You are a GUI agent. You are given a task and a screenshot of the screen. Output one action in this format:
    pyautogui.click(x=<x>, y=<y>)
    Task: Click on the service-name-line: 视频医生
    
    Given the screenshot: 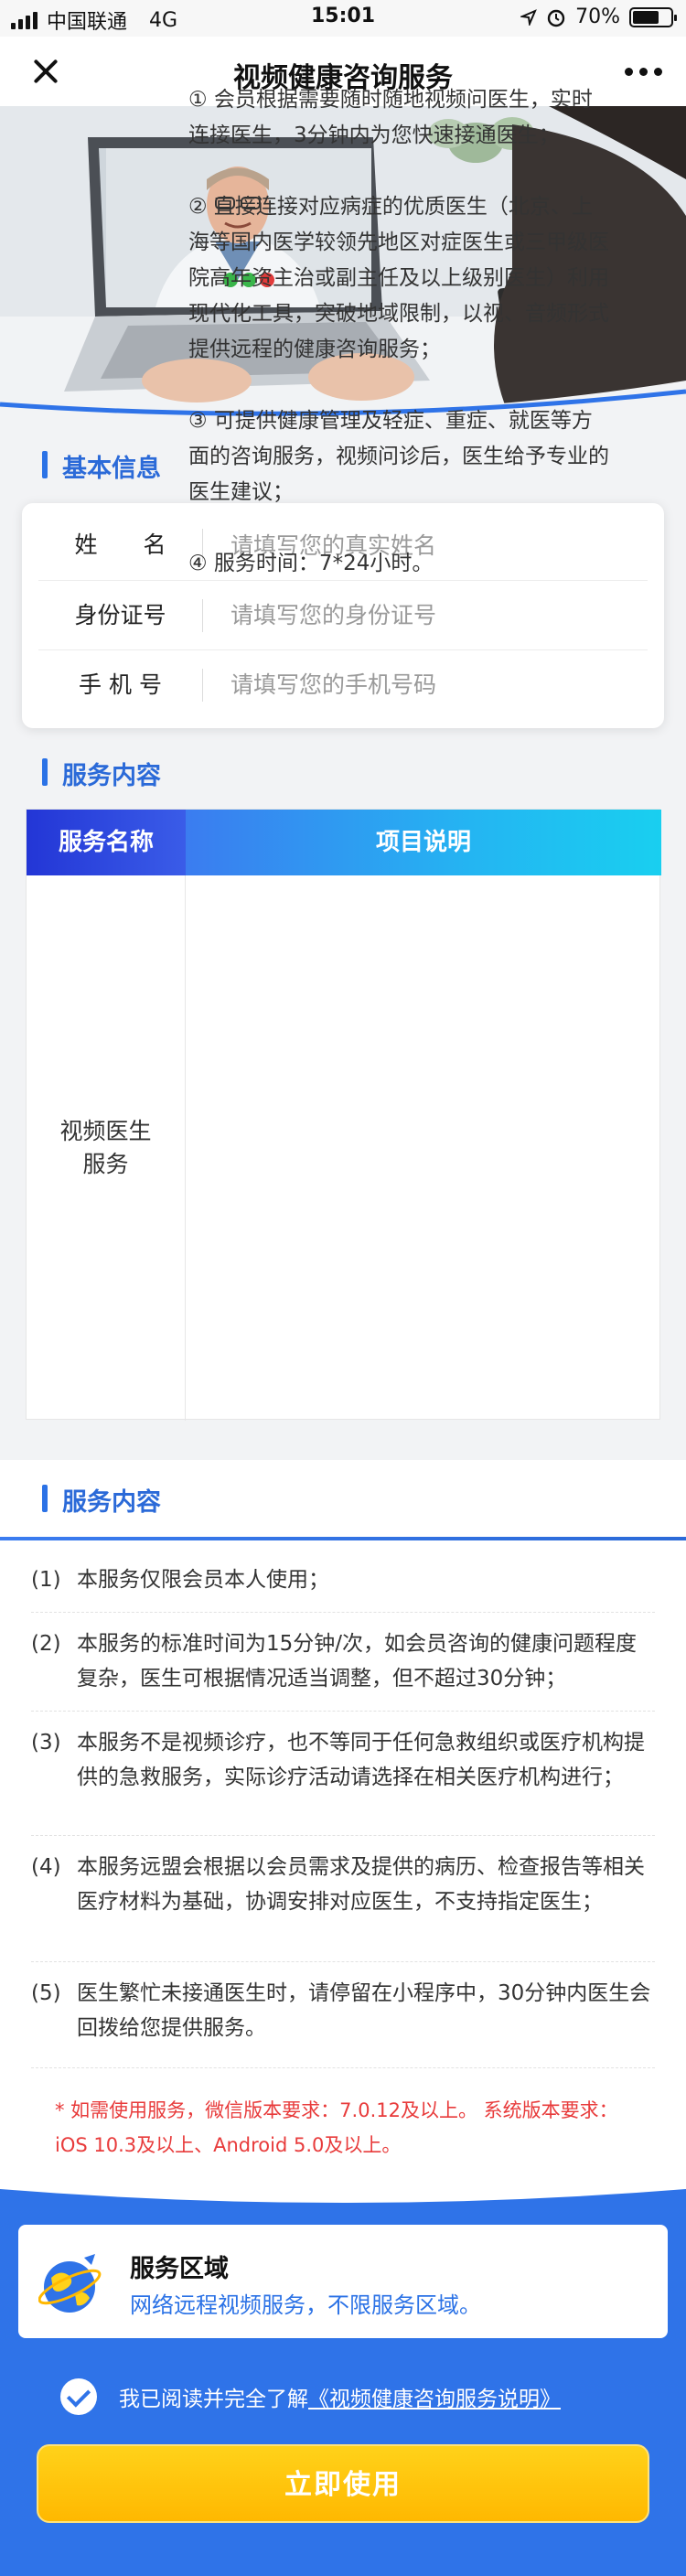 What is the action you would take?
    pyautogui.click(x=105, y=1131)
    